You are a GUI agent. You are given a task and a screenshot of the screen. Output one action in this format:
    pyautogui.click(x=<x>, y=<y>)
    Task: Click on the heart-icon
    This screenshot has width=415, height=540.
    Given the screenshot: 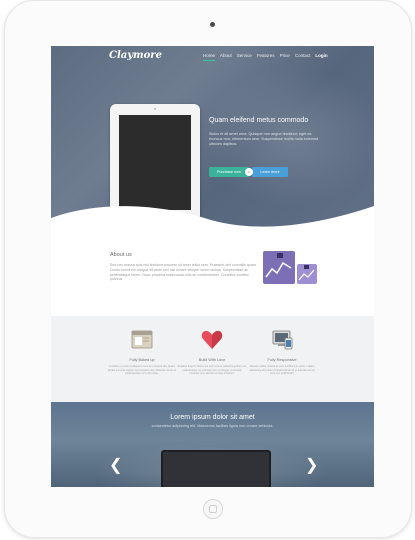 What is the action you would take?
    pyautogui.click(x=212, y=339)
    